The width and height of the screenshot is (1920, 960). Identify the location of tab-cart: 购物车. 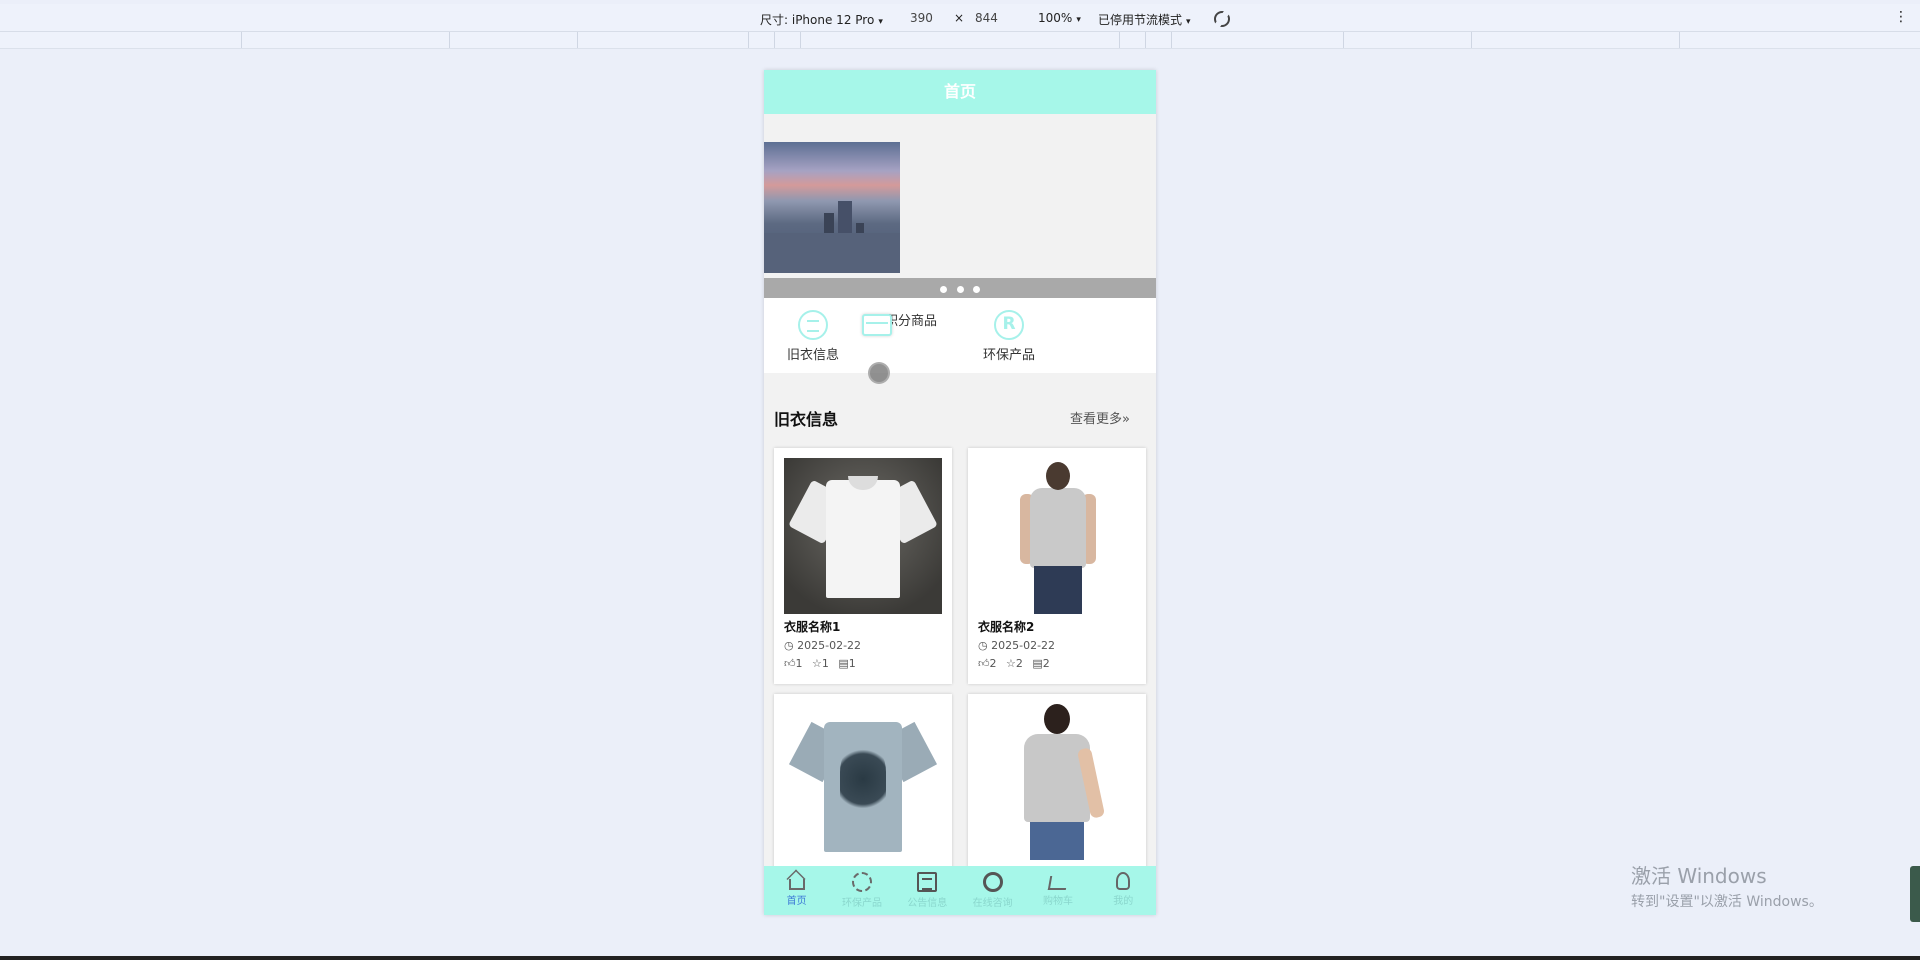
(1057, 890).